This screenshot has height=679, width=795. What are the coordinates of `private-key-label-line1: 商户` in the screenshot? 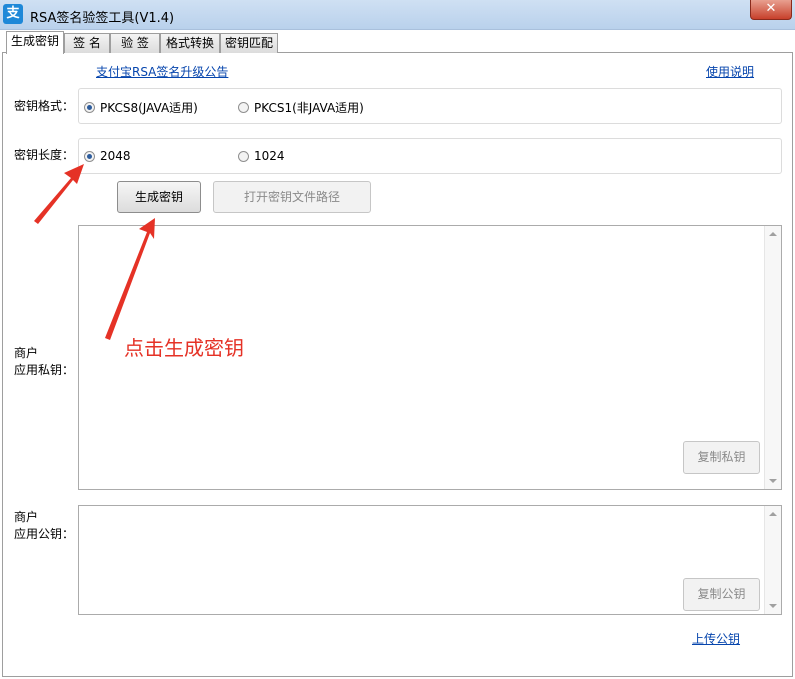 It's located at (26, 353).